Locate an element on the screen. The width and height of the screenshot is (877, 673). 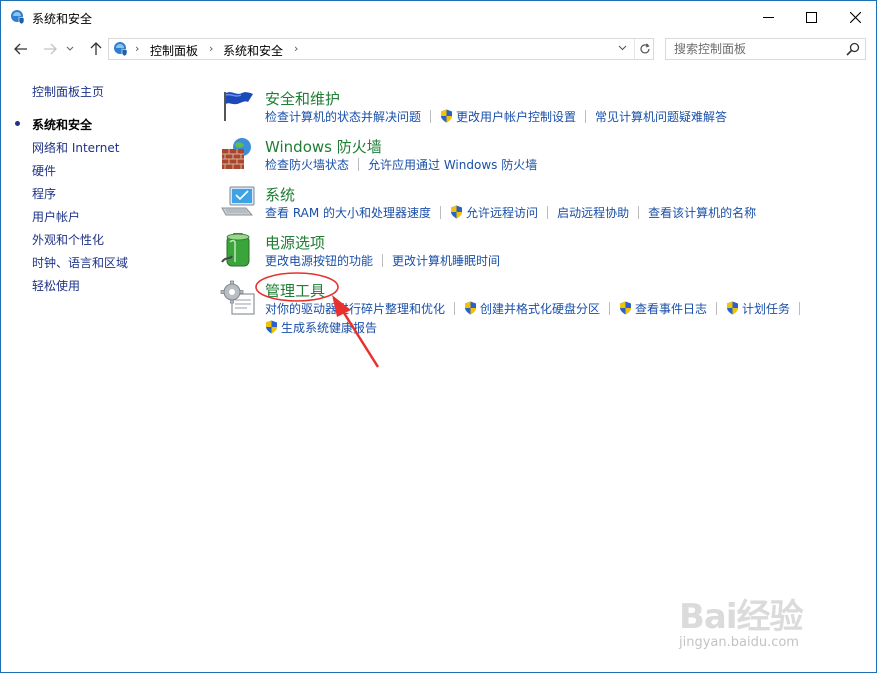
link-label: 生成系统健康报告 is located at coordinates (329, 328).